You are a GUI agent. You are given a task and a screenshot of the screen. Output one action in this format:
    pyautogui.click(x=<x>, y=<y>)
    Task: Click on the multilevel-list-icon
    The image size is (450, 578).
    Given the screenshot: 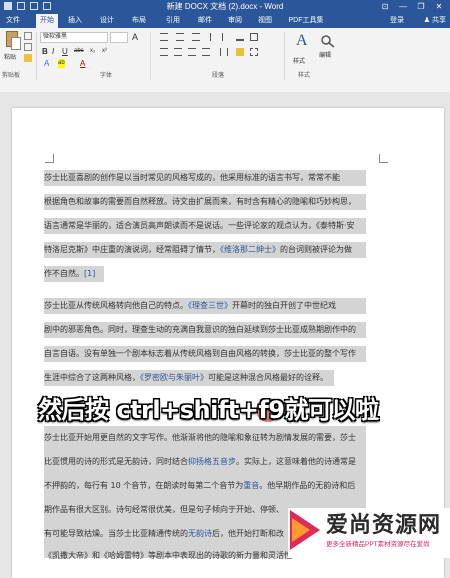 What is the action you would take?
    pyautogui.click(x=196, y=37)
    